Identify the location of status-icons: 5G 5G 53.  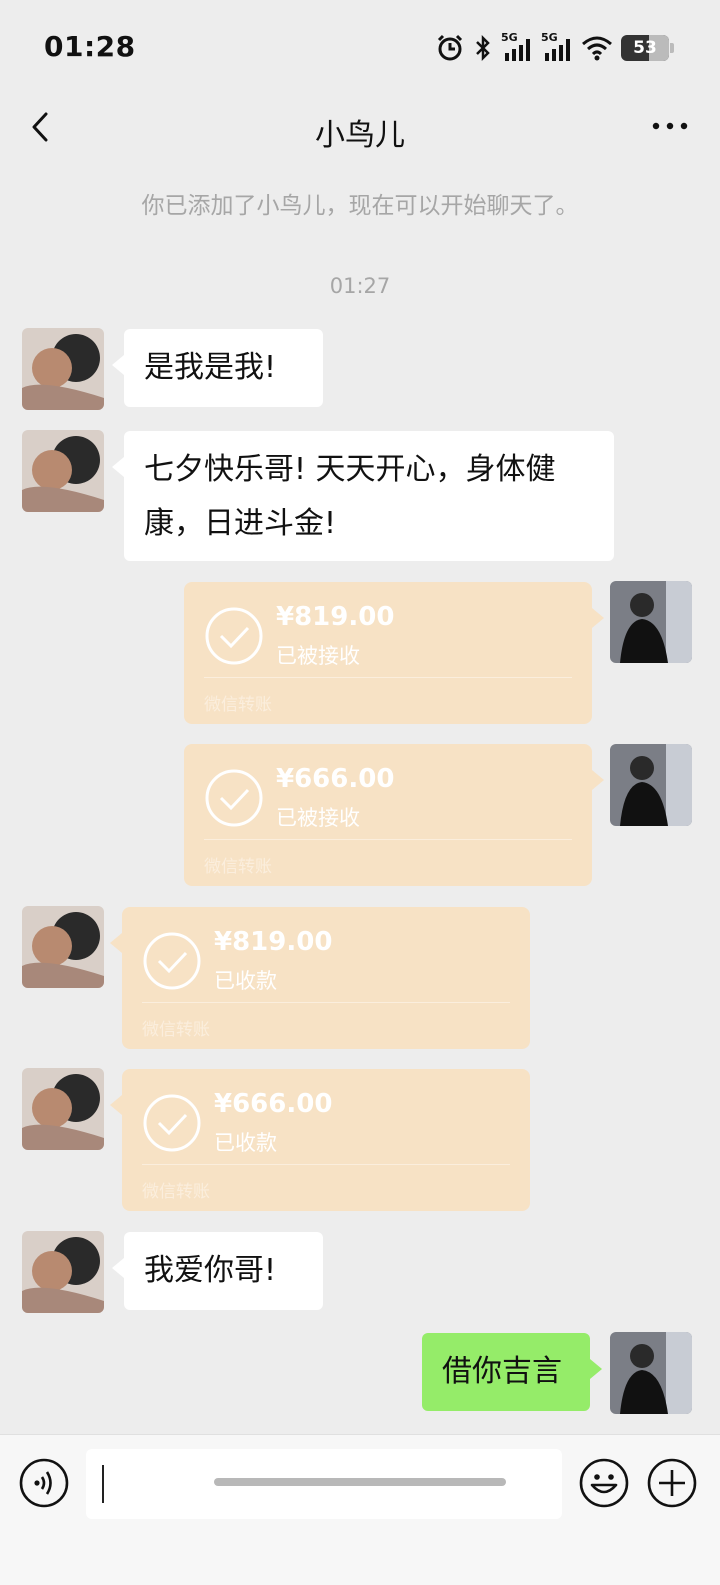
(554, 47).